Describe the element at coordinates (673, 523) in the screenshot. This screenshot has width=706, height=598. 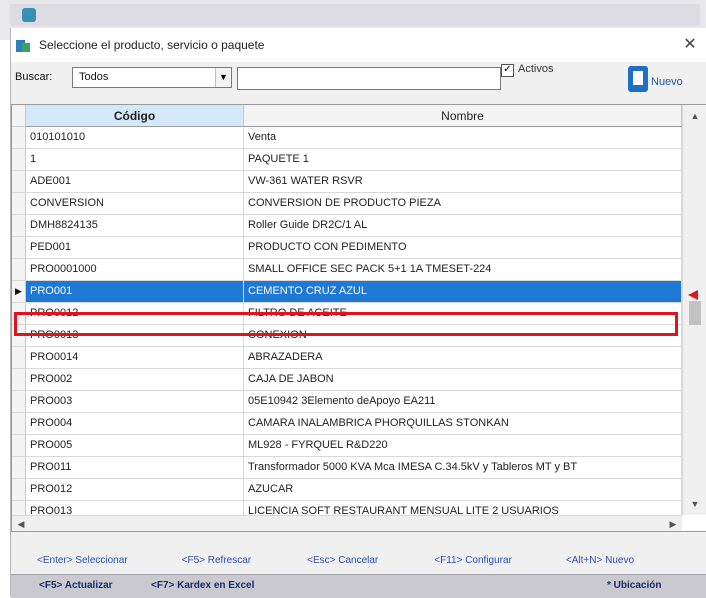
I see `scroll-right-icon: ▶` at that location.